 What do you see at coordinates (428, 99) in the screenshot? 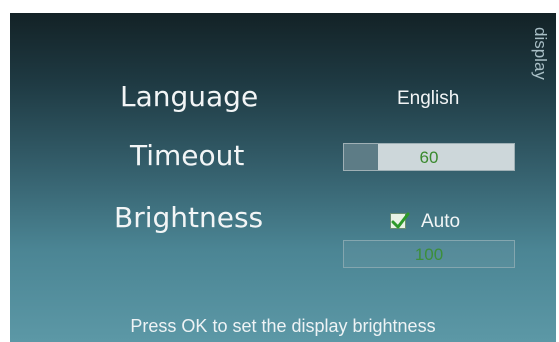
I see `language-value: English` at bounding box center [428, 99].